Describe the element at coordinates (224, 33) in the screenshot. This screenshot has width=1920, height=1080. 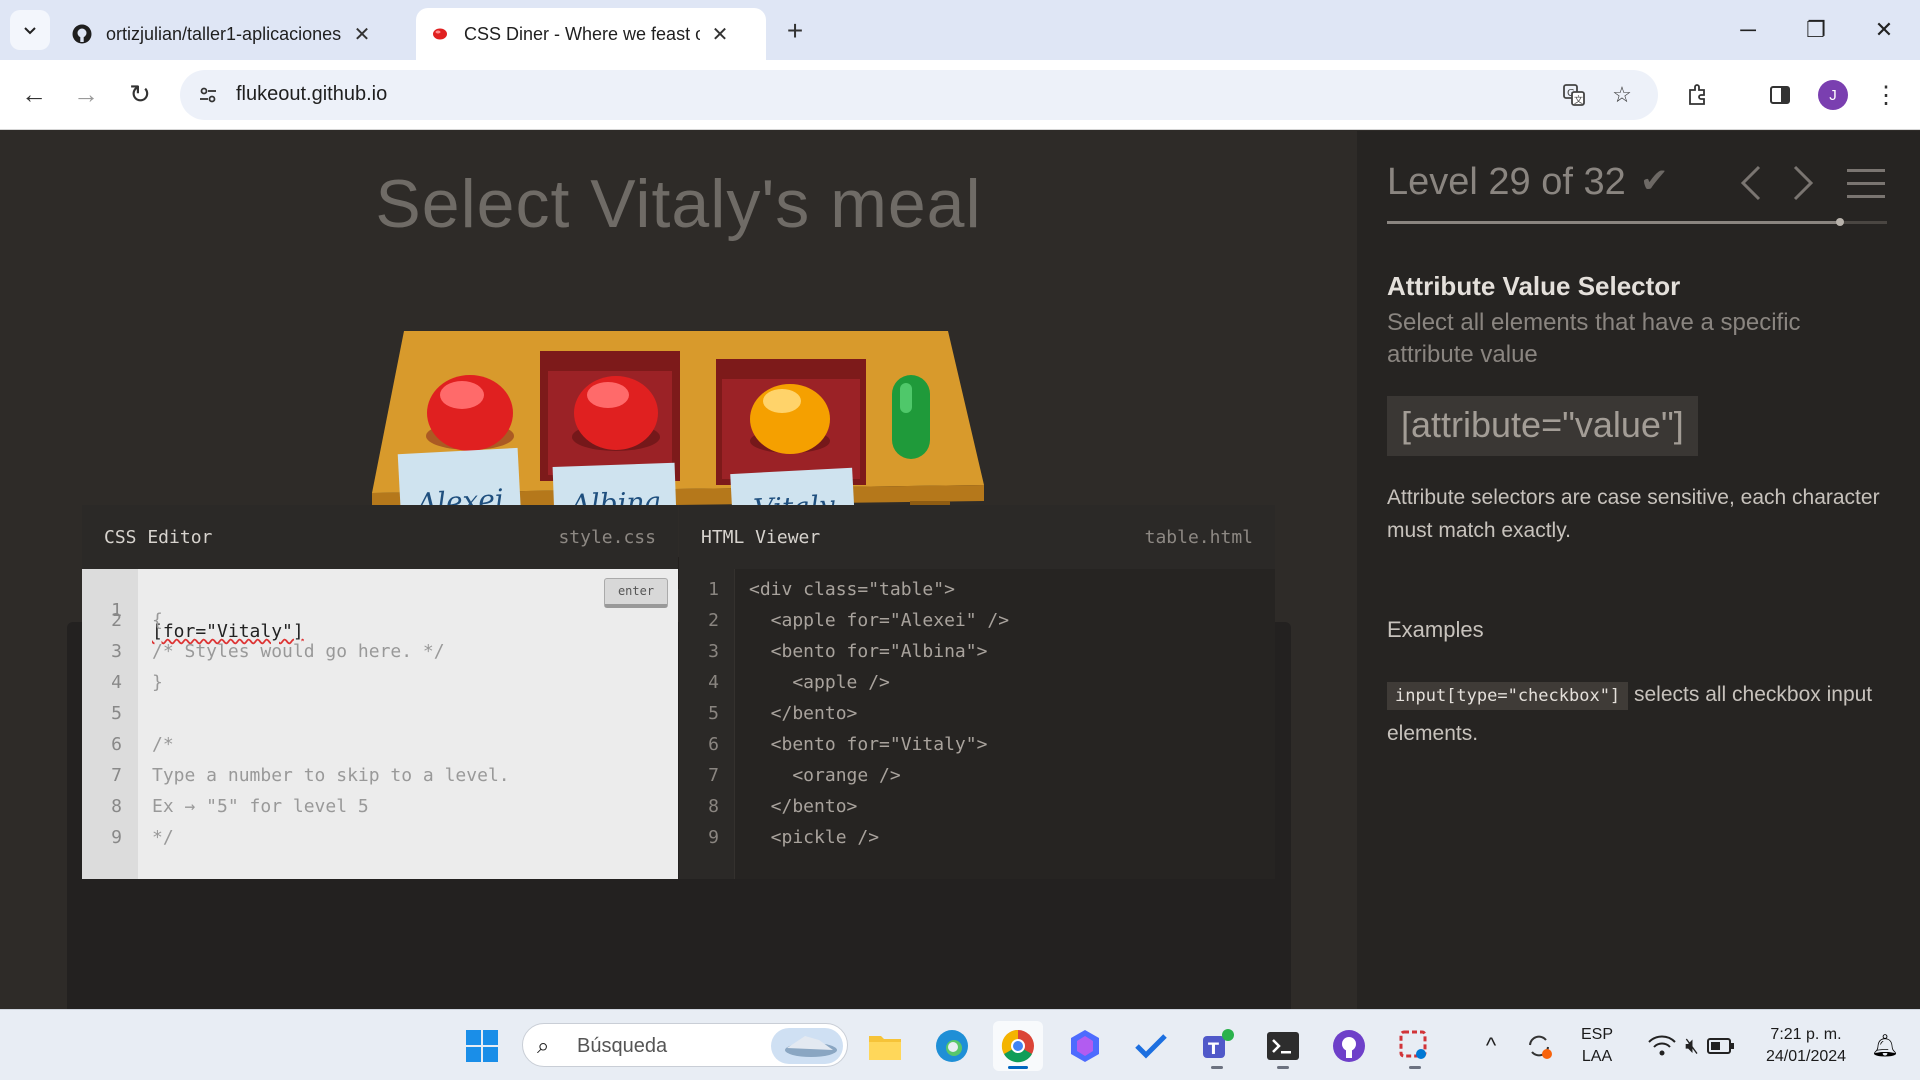
I see `tab-title: ortizjulian/taller1-aplicaciones` at that location.